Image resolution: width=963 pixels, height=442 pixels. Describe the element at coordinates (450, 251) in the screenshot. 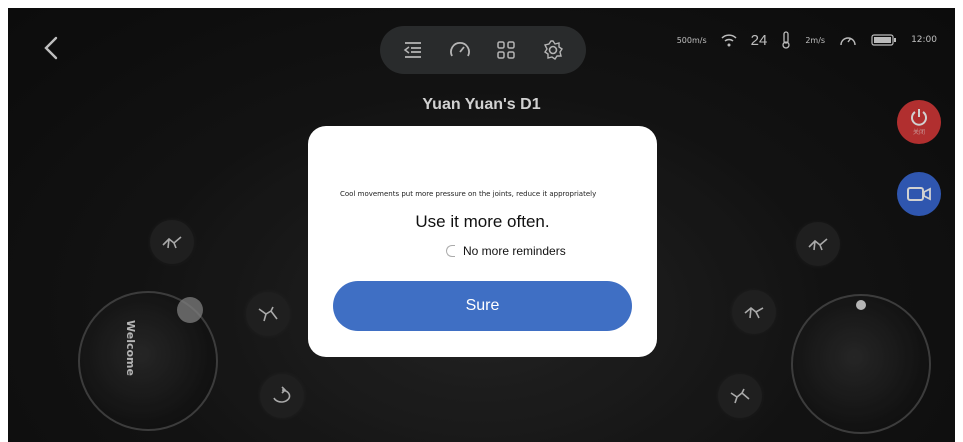

I see `checkbox-icon` at that location.